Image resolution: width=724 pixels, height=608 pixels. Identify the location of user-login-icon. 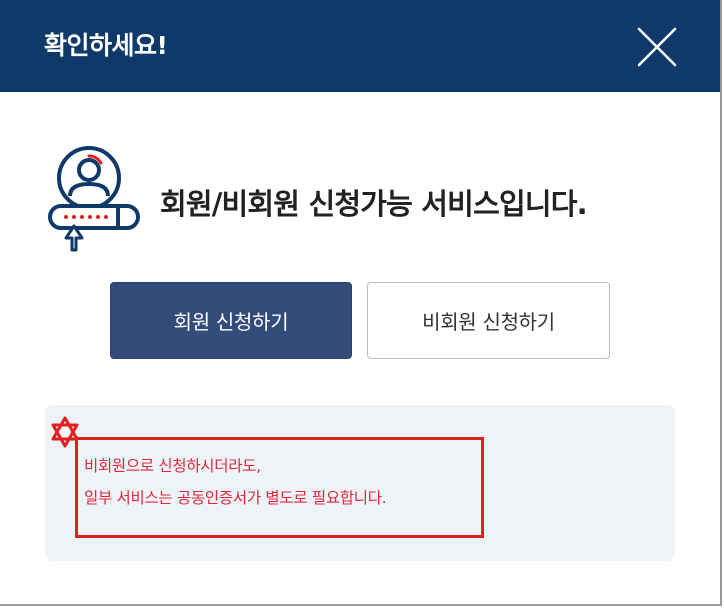
(95, 199).